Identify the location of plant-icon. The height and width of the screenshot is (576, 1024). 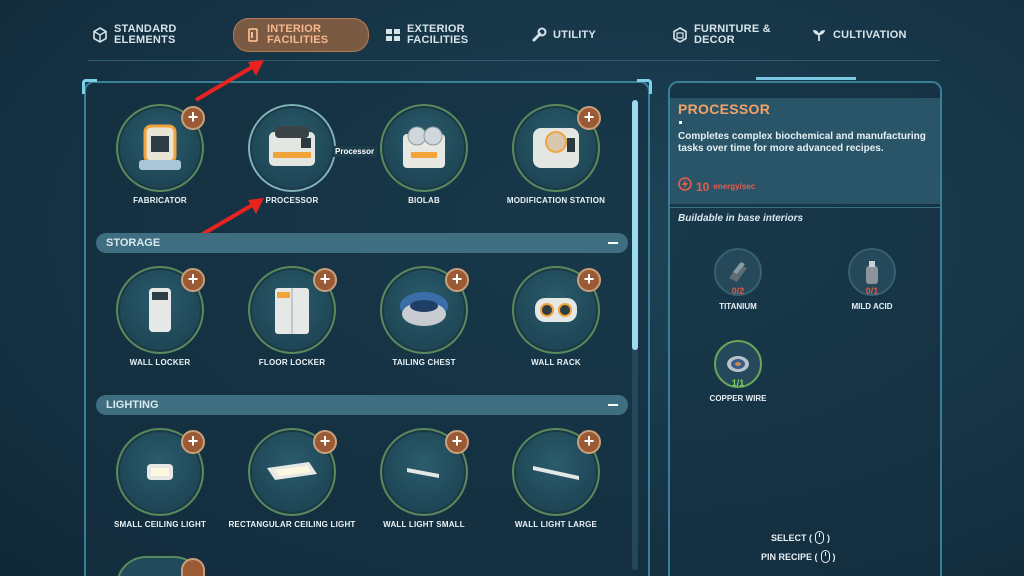
(819, 35).